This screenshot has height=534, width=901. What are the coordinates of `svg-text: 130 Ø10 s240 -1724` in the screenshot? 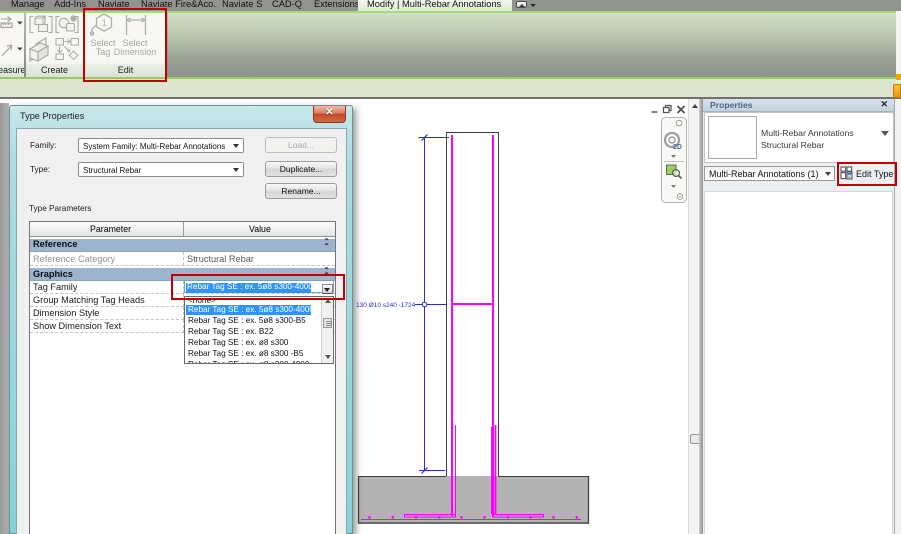 It's located at (386, 305).